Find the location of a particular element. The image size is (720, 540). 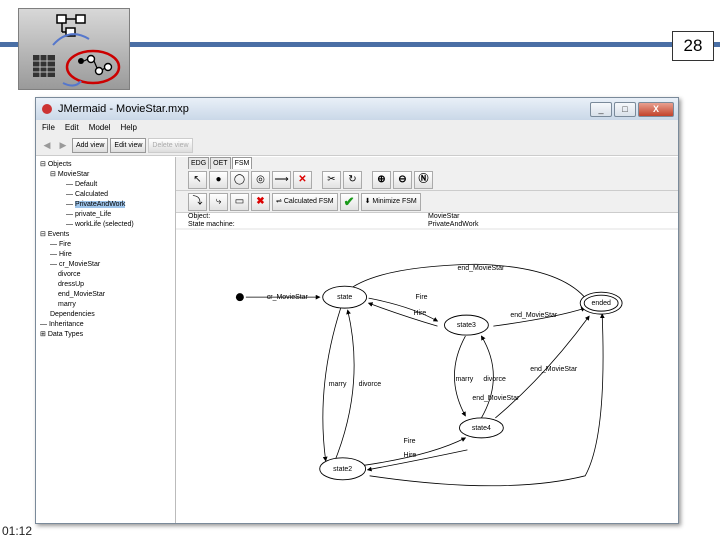

minimize-fsm-button: ⬇ Minimize FSM is located at coordinates (390, 201).